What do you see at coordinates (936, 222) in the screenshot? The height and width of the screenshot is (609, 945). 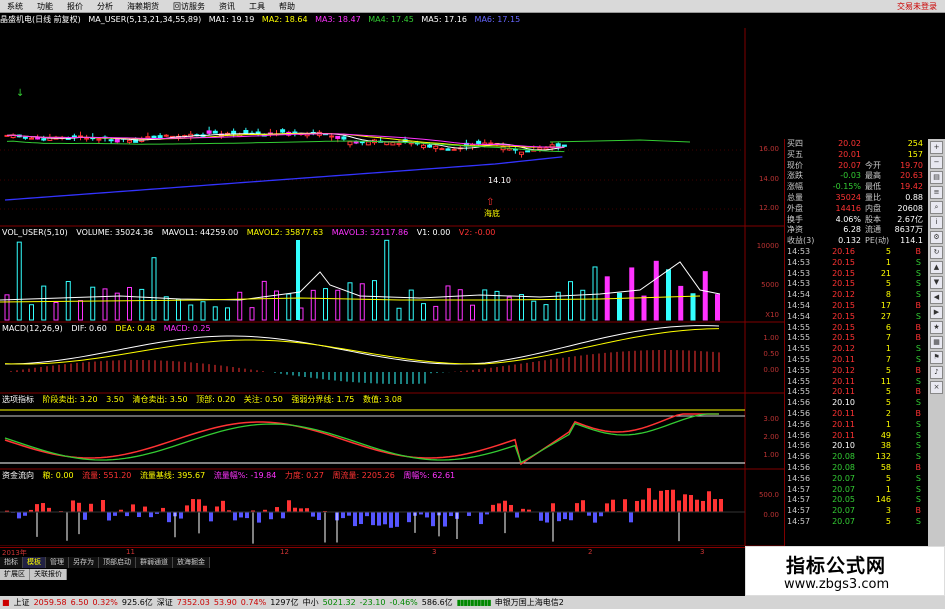 I see `info-icon: i` at bounding box center [936, 222].